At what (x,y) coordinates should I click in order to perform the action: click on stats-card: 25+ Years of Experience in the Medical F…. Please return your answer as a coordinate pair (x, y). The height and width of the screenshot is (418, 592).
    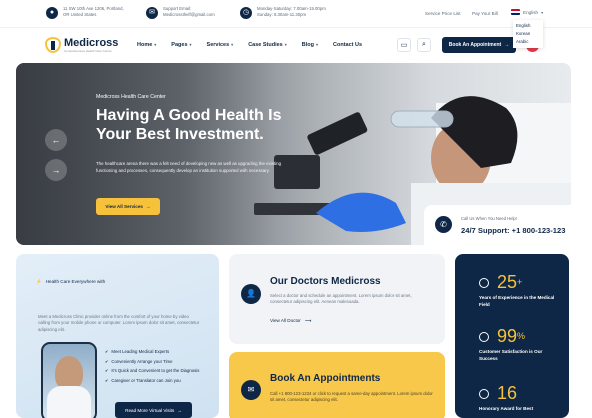
    Looking at the image, I should click on (512, 336).